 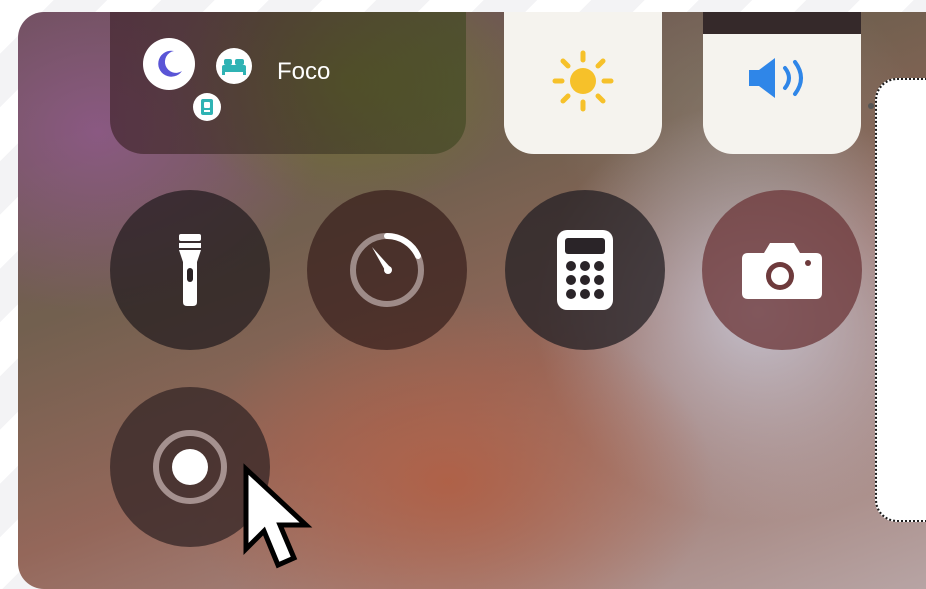 I want to click on brightness-slider, so click(x=583, y=83).